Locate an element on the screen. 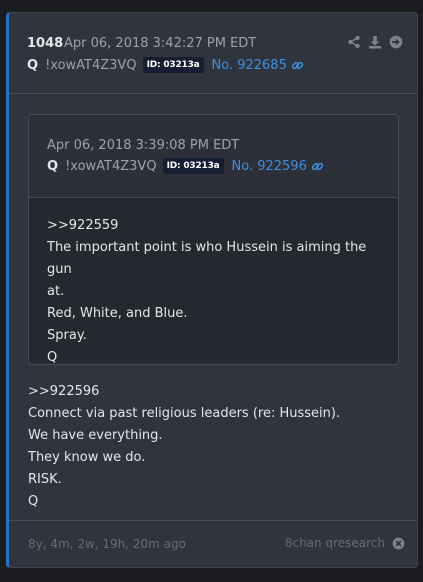 This screenshot has width=423, height=582. quoted-post-number-link: No. 922596 is located at coordinates (269, 166).